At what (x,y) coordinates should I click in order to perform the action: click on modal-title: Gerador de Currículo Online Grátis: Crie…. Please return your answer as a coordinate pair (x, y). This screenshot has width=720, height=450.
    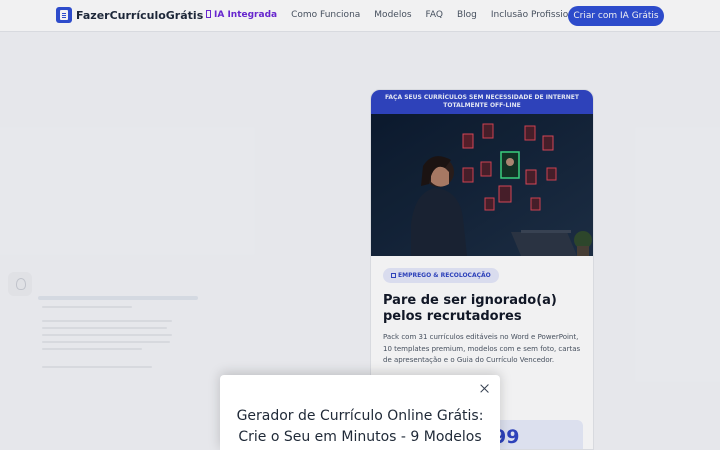
    Looking at the image, I should click on (360, 426).